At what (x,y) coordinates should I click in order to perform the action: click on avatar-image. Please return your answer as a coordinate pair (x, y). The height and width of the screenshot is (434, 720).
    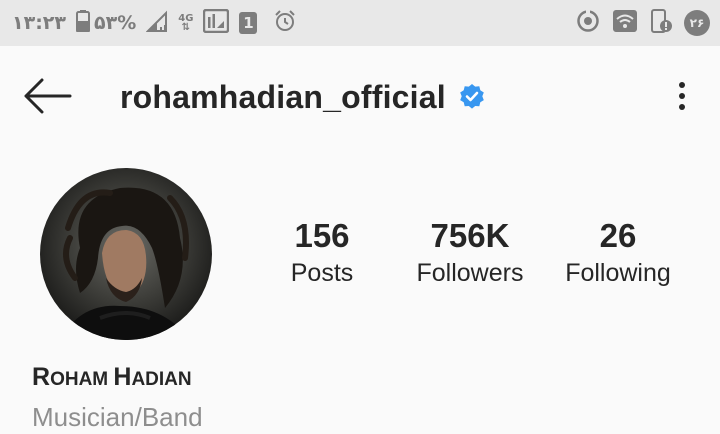
    Looking at the image, I should click on (126, 254).